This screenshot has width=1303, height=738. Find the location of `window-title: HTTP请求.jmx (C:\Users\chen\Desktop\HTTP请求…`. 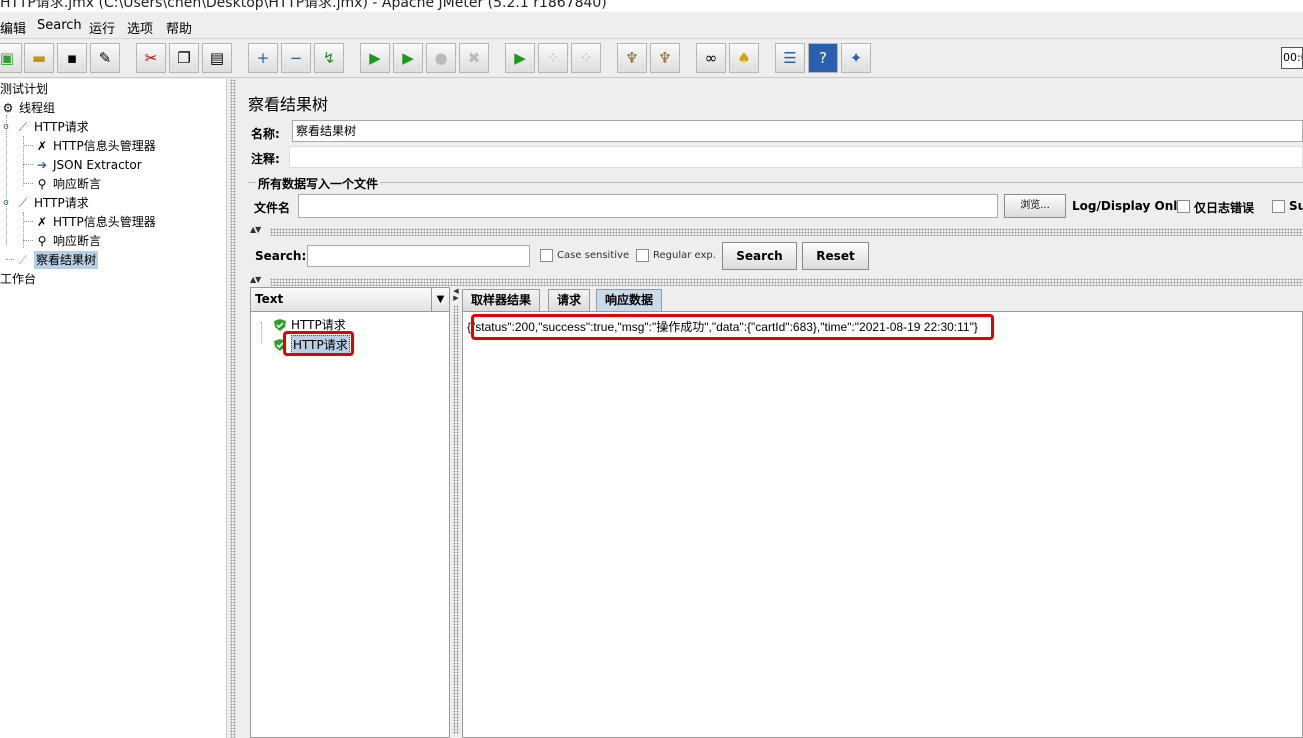

window-title: HTTP请求.jmx (C:\Users\chen\Desktop\HTTP请求… is located at coordinates (303, 5).